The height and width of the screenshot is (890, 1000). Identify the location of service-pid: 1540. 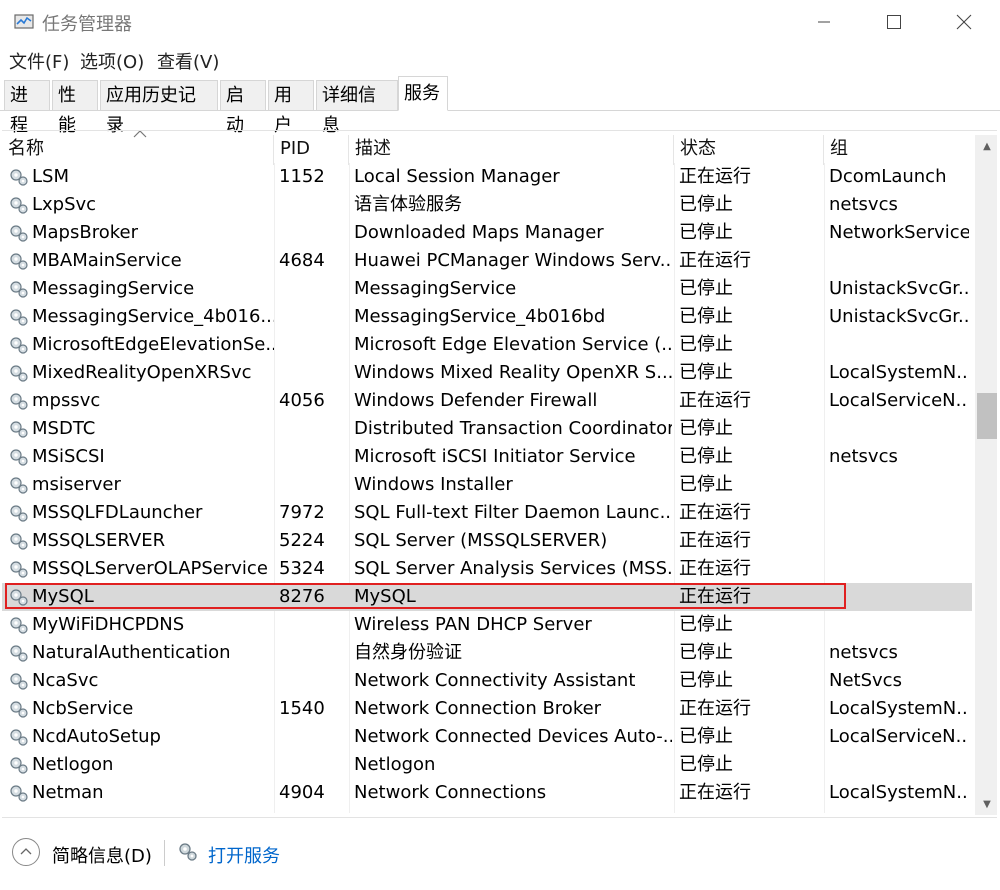
(302, 708).